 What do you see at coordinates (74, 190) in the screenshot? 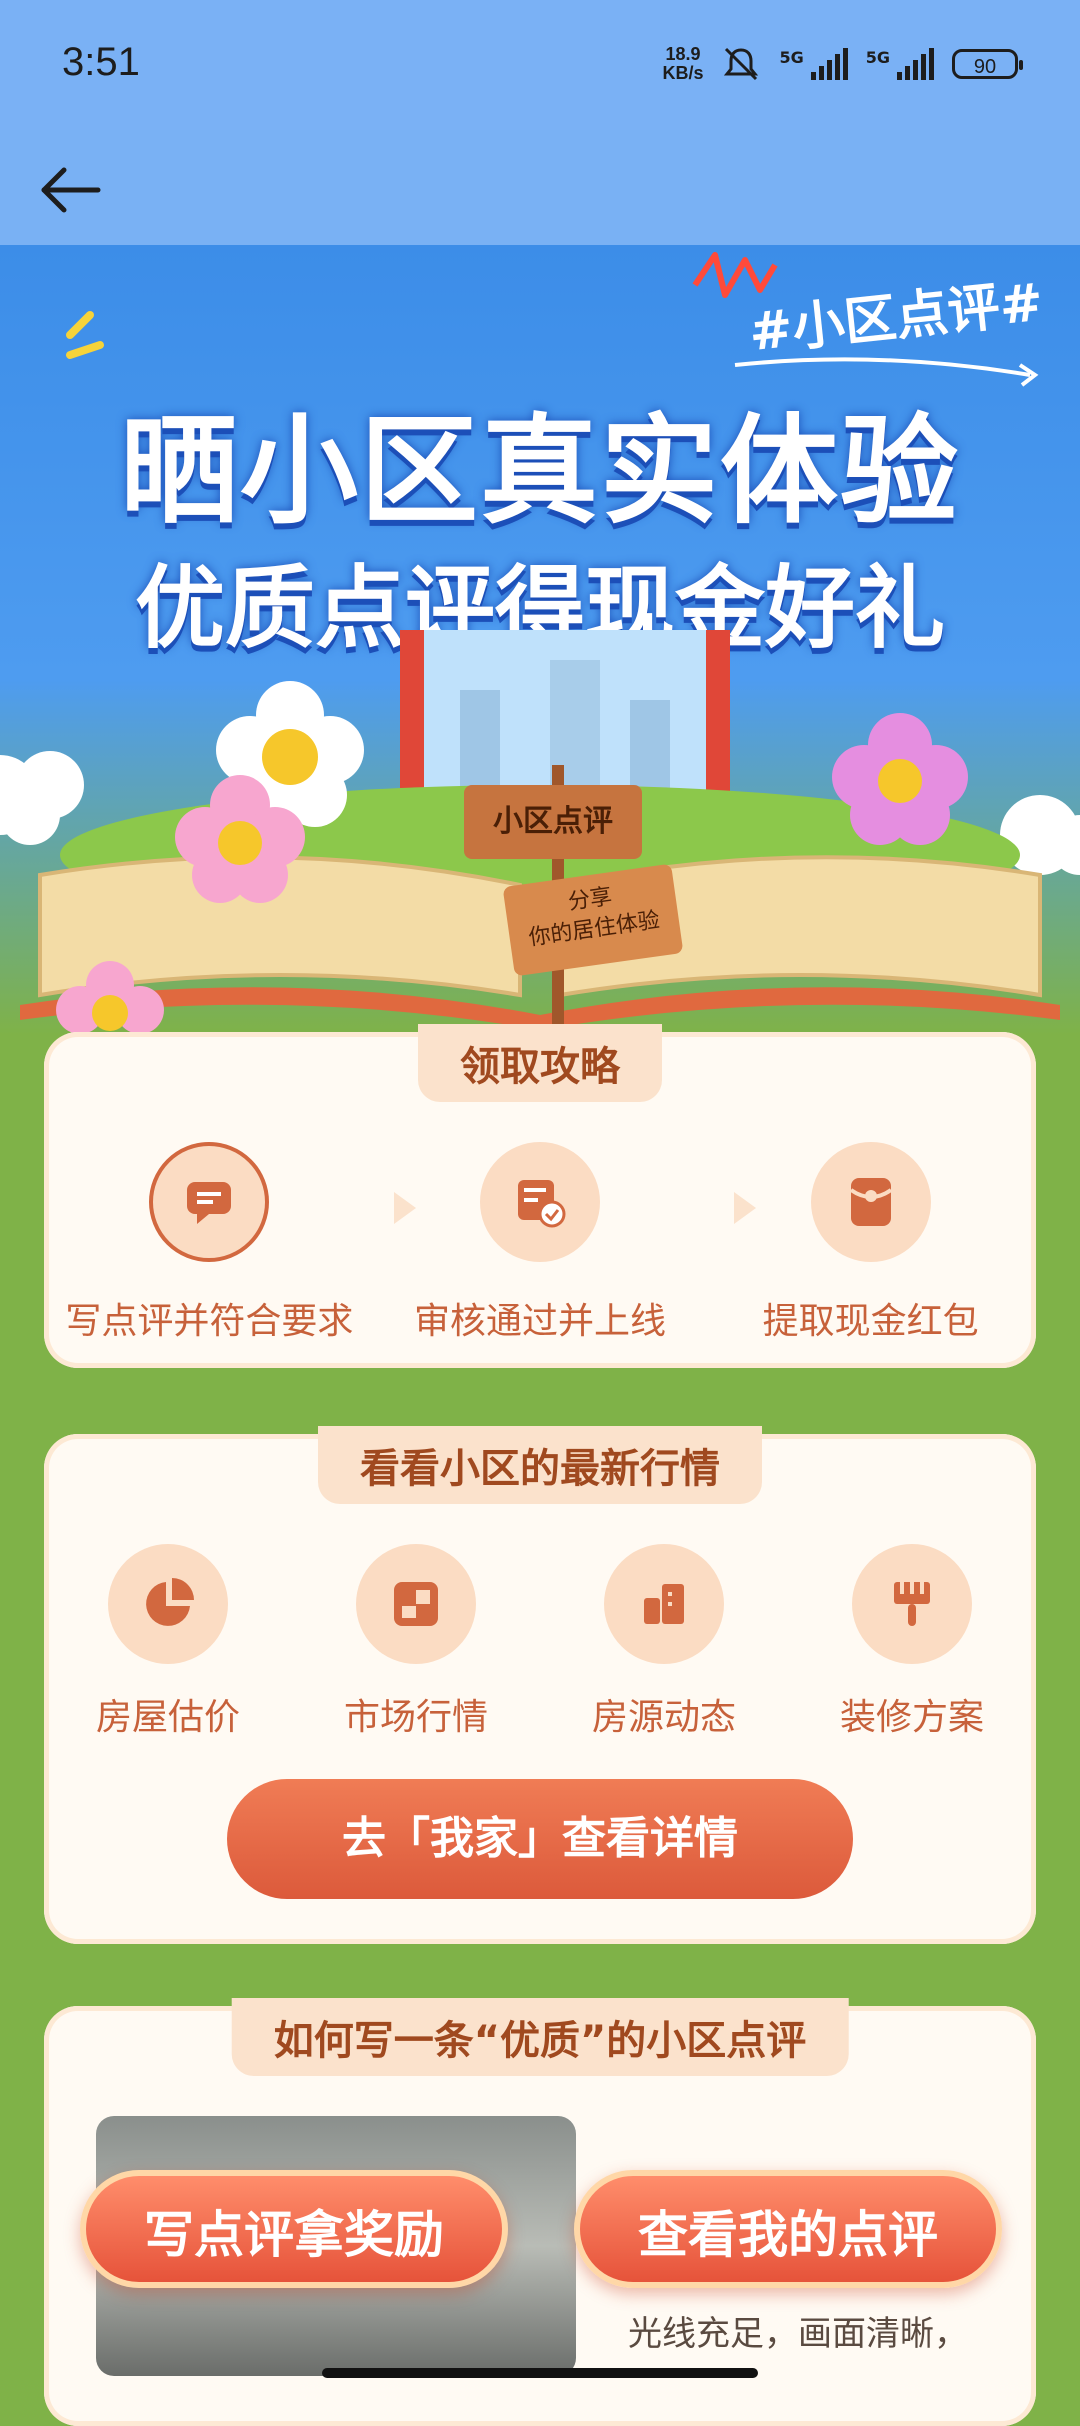
I see `back-arrow-icon` at bounding box center [74, 190].